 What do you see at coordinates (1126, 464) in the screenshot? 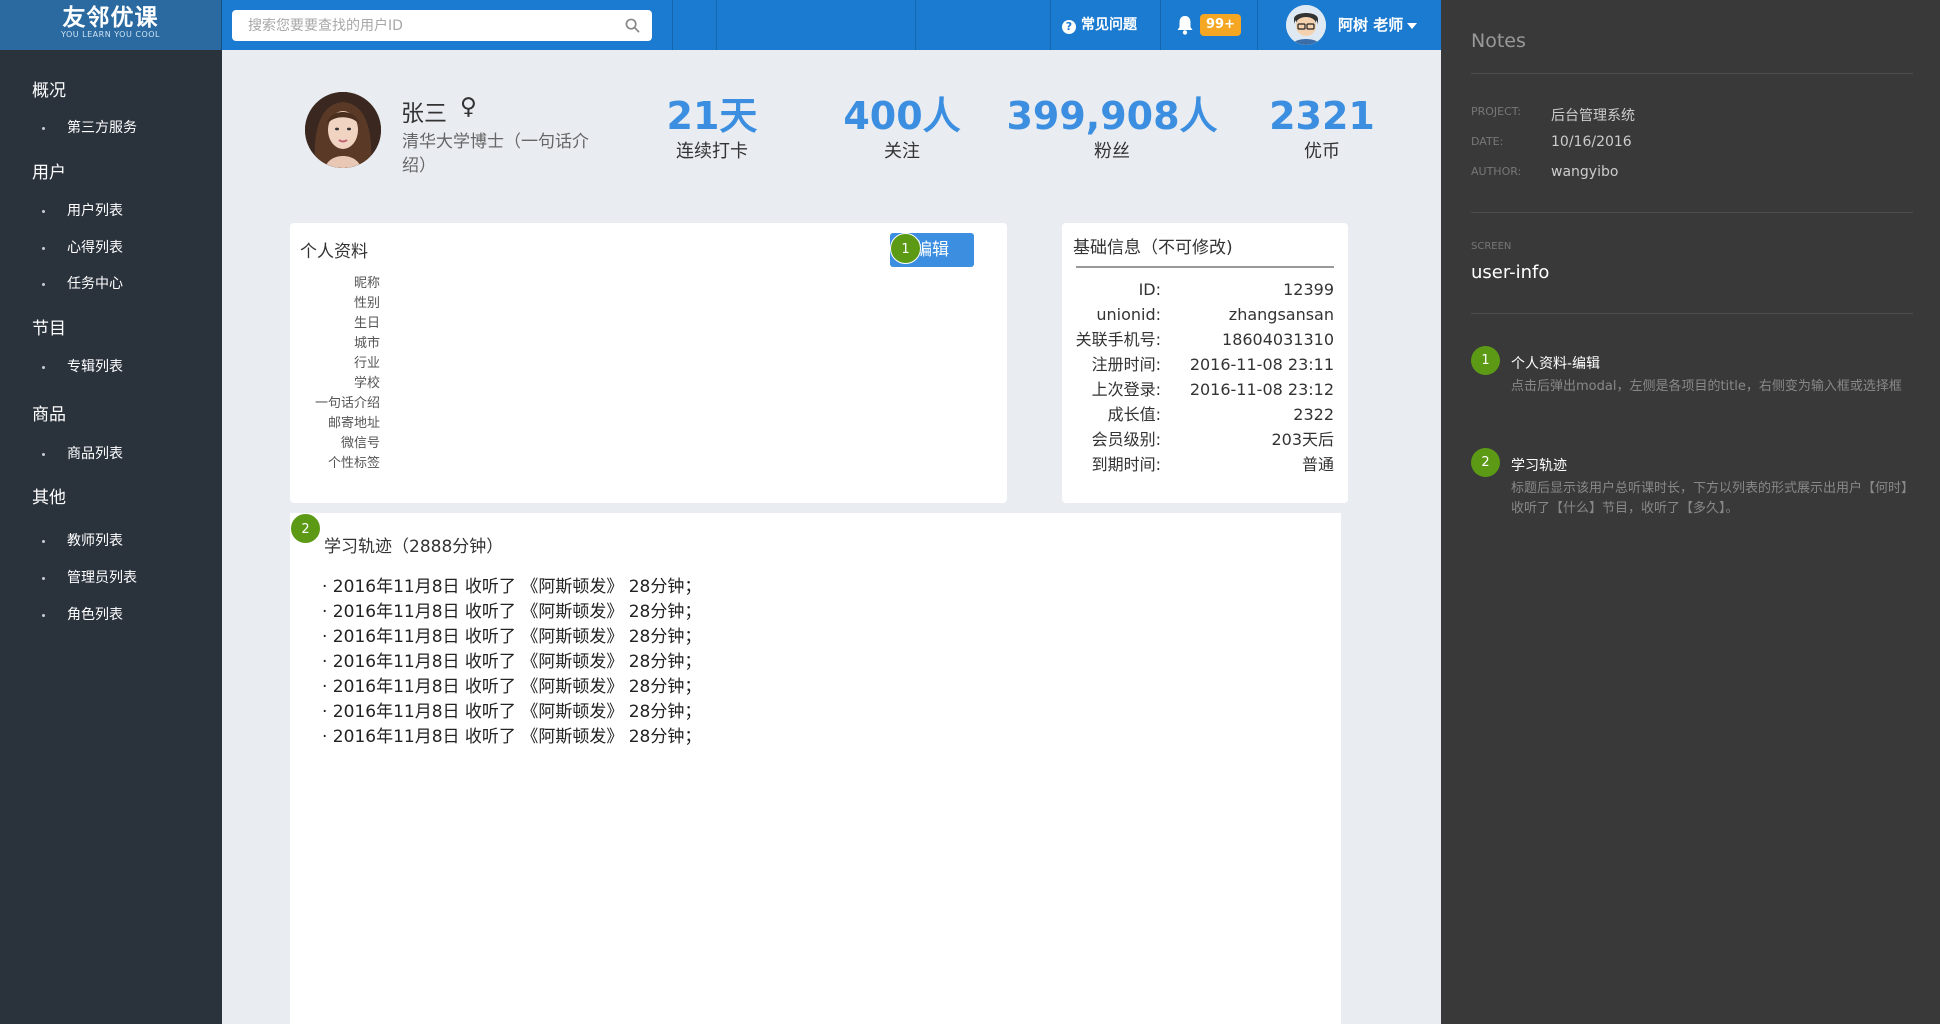
I see `info-label-expiry: 到期时间:` at bounding box center [1126, 464].